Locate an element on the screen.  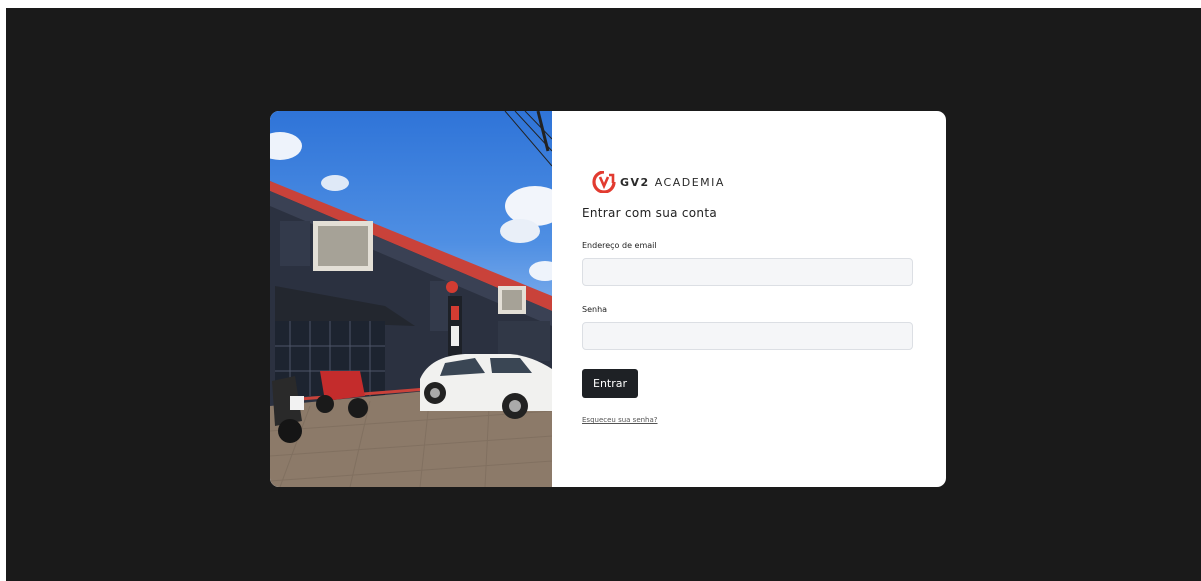
email-field is located at coordinates (747, 272).